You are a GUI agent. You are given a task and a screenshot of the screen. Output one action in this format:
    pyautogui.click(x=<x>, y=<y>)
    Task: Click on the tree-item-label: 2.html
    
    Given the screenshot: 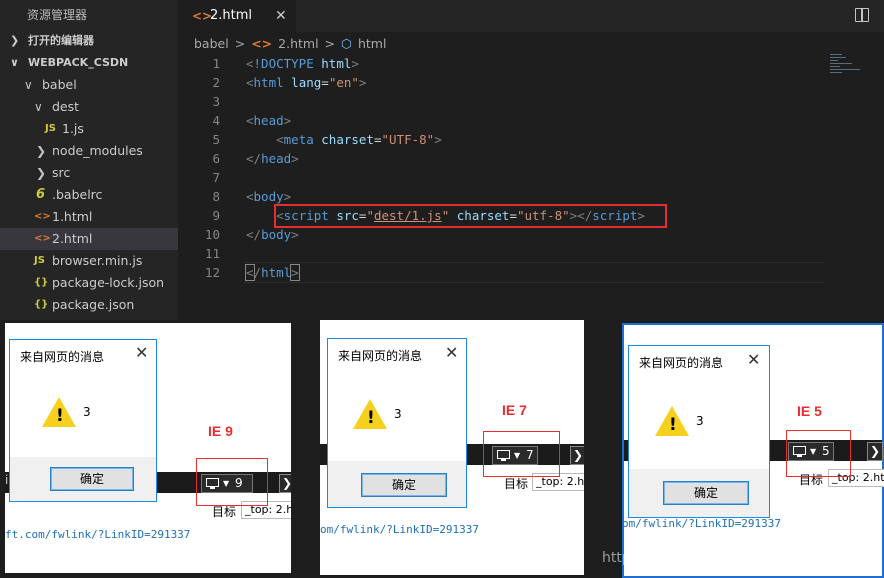 What is the action you would take?
    pyautogui.click(x=72, y=238)
    